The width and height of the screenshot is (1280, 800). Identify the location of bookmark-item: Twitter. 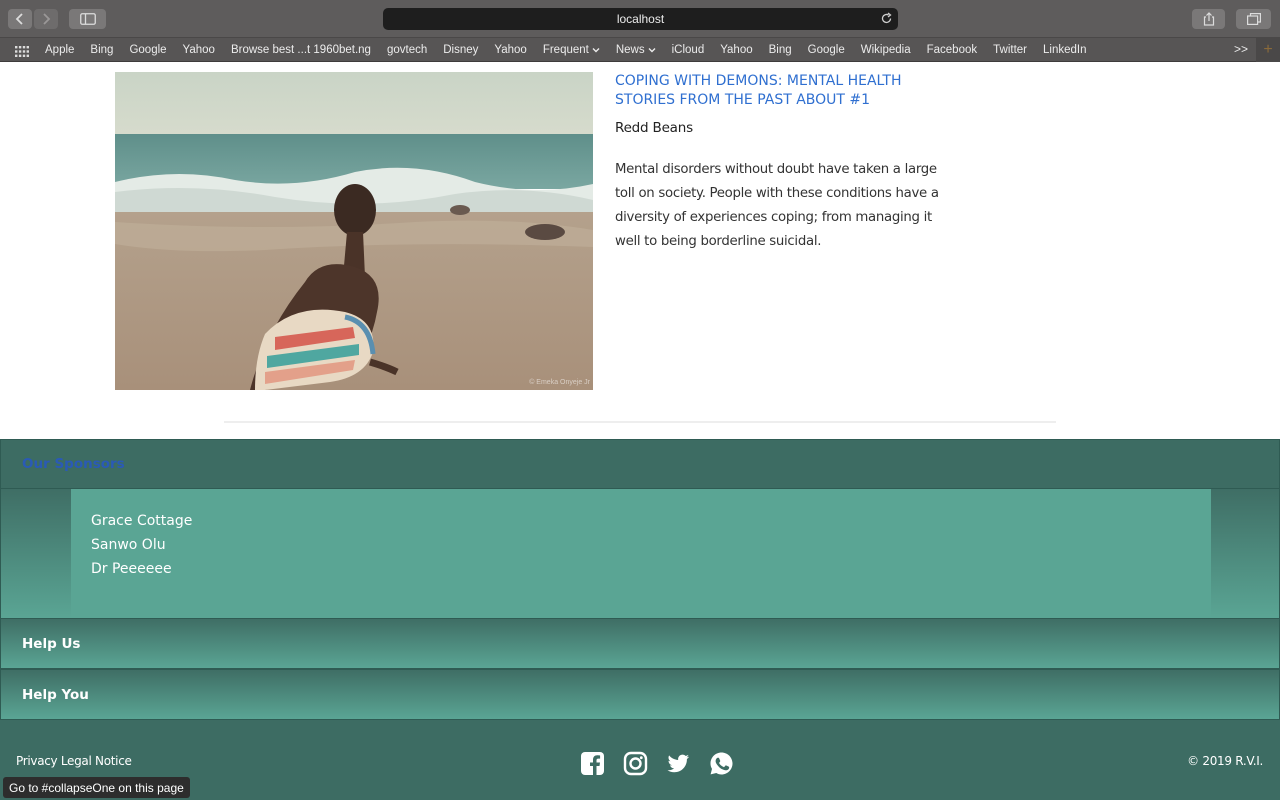
(1010, 50).